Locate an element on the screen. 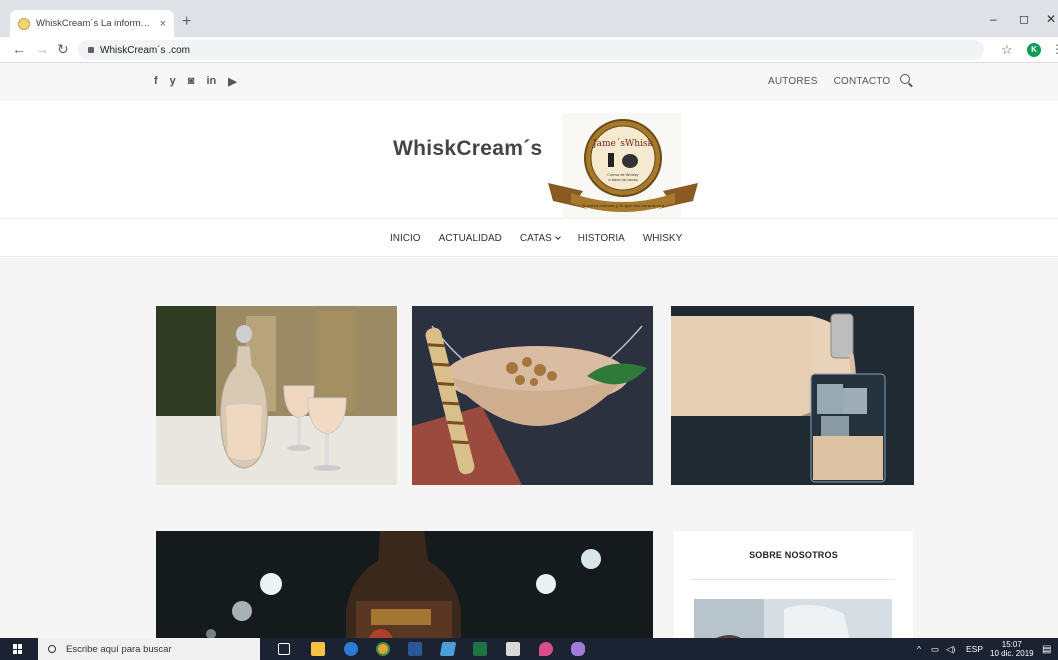 This screenshot has width=1058, height=660. nav-item-inicio: INICIO is located at coordinates (405, 238).